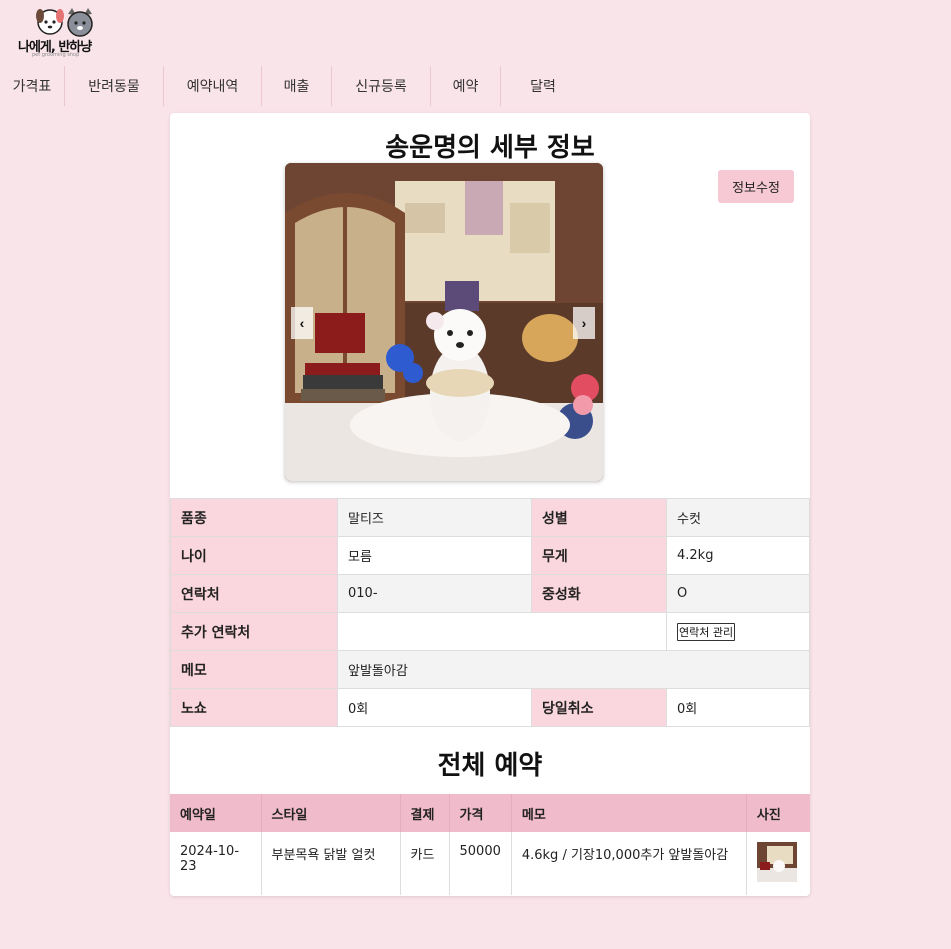 The width and height of the screenshot is (951, 949). Describe the element at coordinates (254, 593) in the screenshot. I see `phone-label: 연락처` at that location.